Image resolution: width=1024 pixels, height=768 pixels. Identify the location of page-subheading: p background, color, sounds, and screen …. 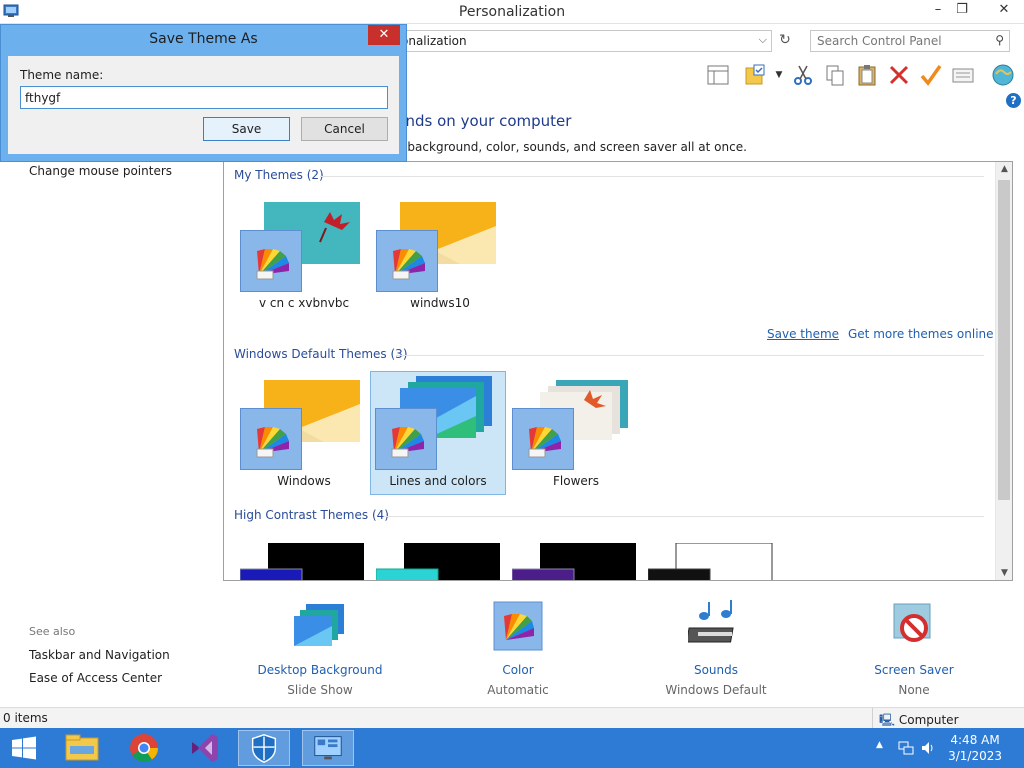
(571, 147).